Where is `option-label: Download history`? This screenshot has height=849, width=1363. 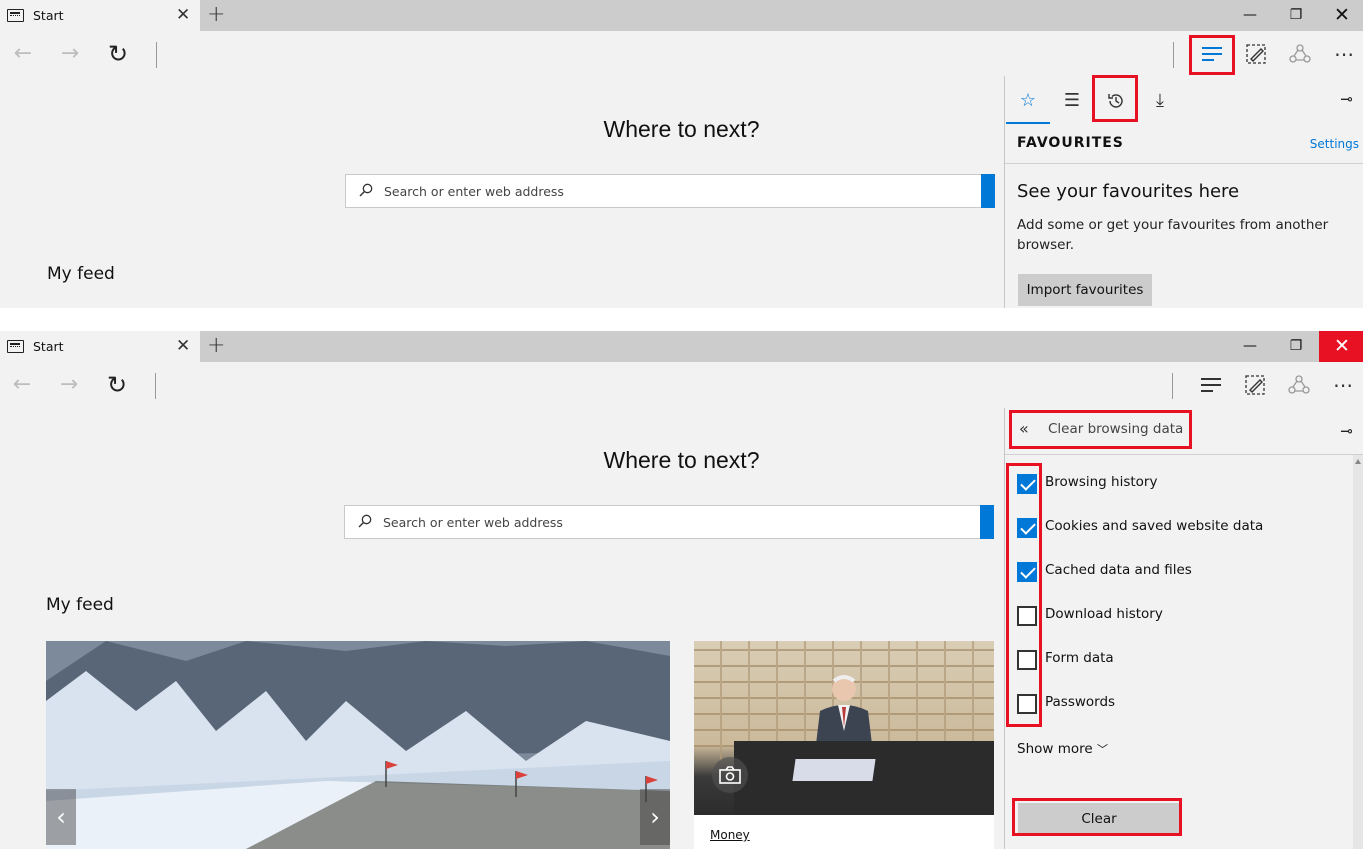
option-label: Download history is located at coordinates (1104, 614).